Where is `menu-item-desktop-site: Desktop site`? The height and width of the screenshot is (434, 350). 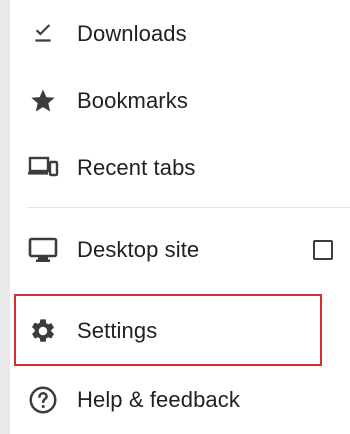
menu-item-desktop-site: Desktop site is located at coordinates (180, 249).